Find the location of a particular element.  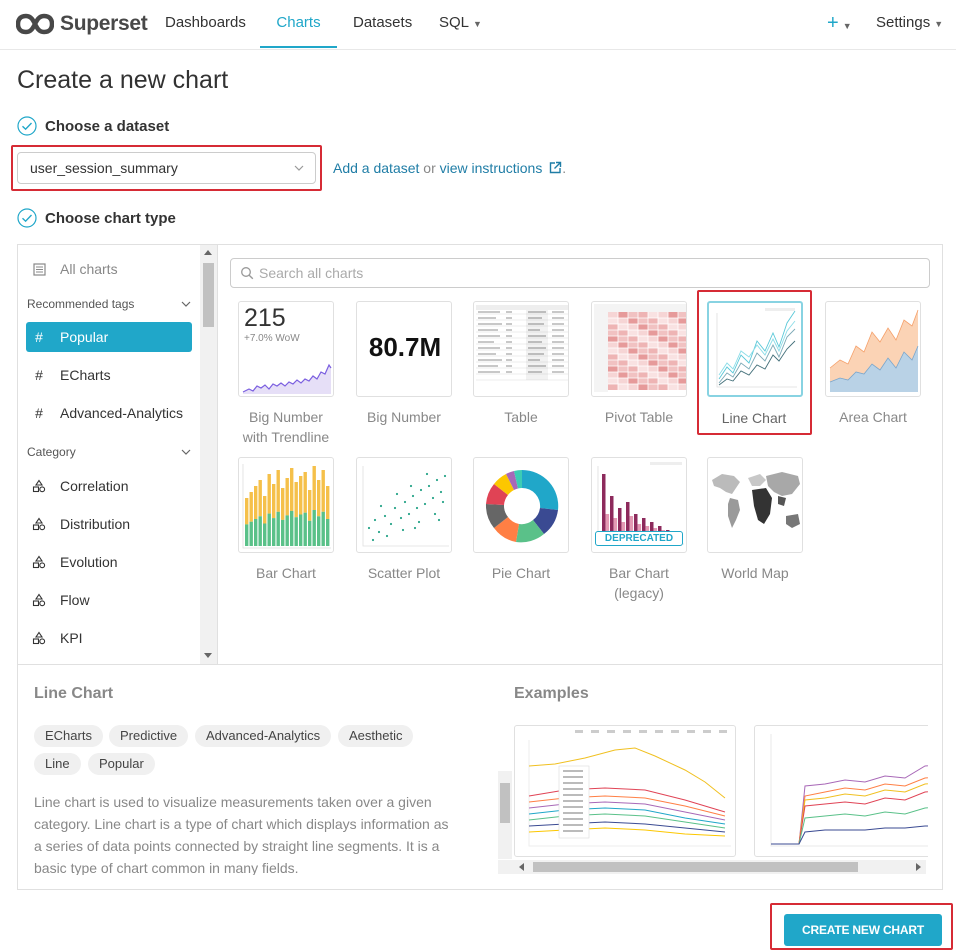

hash-icon: # is located at coordinates (39, 413).